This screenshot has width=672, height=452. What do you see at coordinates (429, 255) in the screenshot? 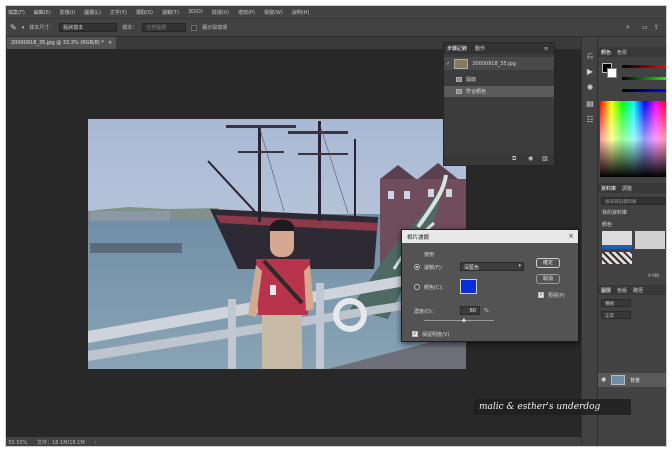
I see `use-label: 使用` at bounding box center [429, 255].